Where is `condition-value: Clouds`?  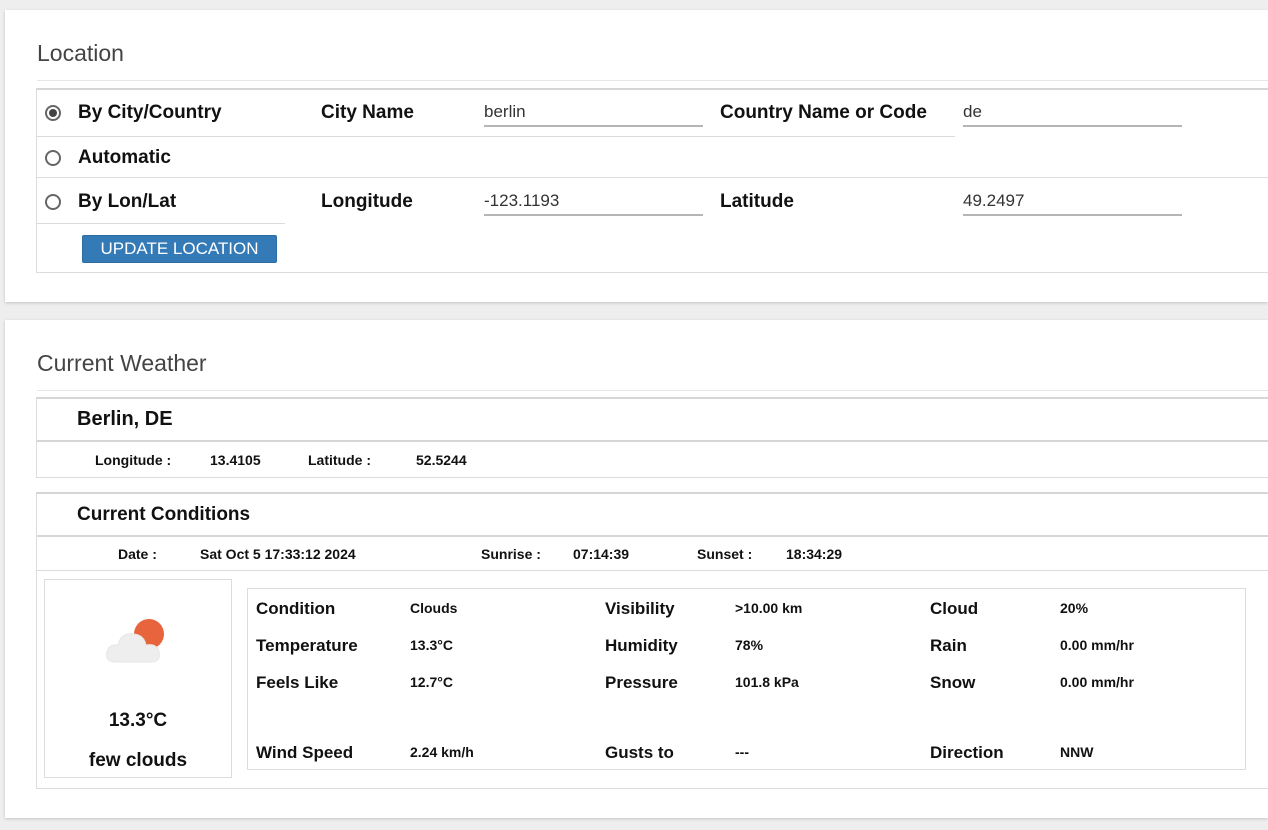 condition-value: Clouds is located at coordinates (434, 608).